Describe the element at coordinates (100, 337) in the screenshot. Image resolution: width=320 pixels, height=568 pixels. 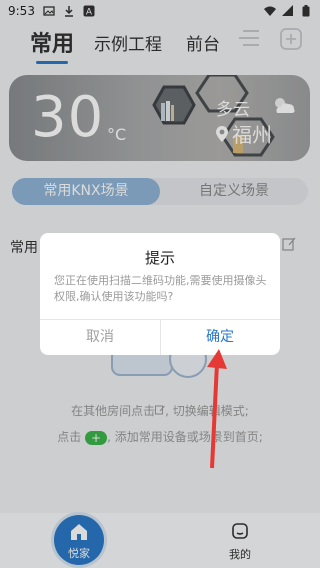
I see `cancel-button: 取消` at that location.